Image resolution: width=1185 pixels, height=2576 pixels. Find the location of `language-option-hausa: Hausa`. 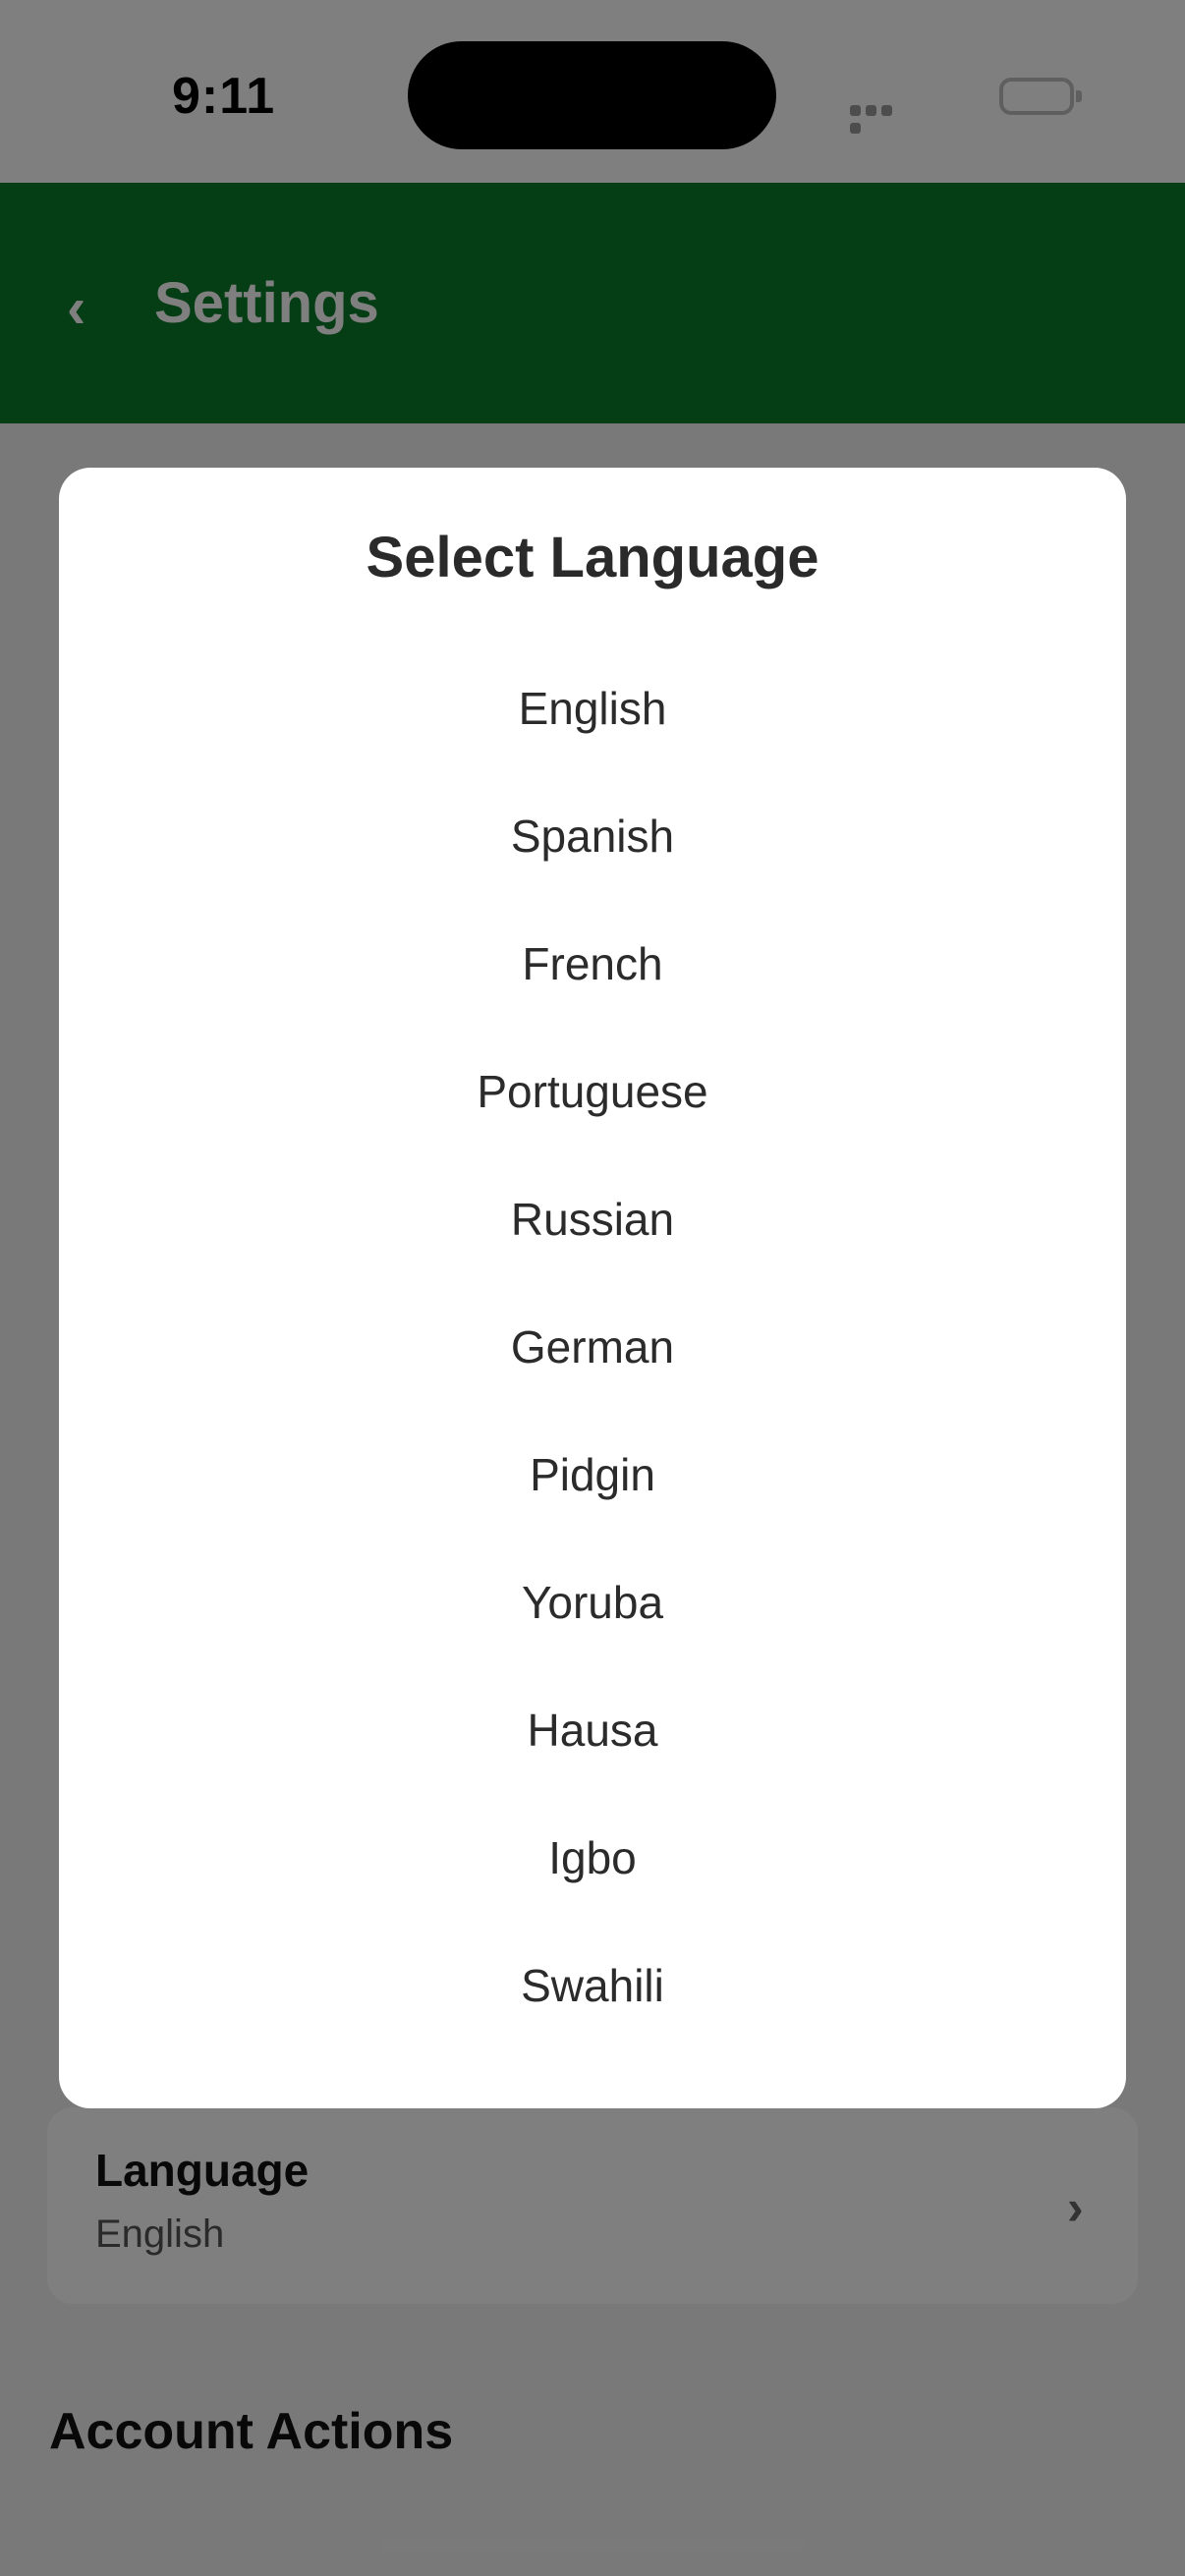

language-option-hausa: Hausa is located at coordinates (592, 1730).